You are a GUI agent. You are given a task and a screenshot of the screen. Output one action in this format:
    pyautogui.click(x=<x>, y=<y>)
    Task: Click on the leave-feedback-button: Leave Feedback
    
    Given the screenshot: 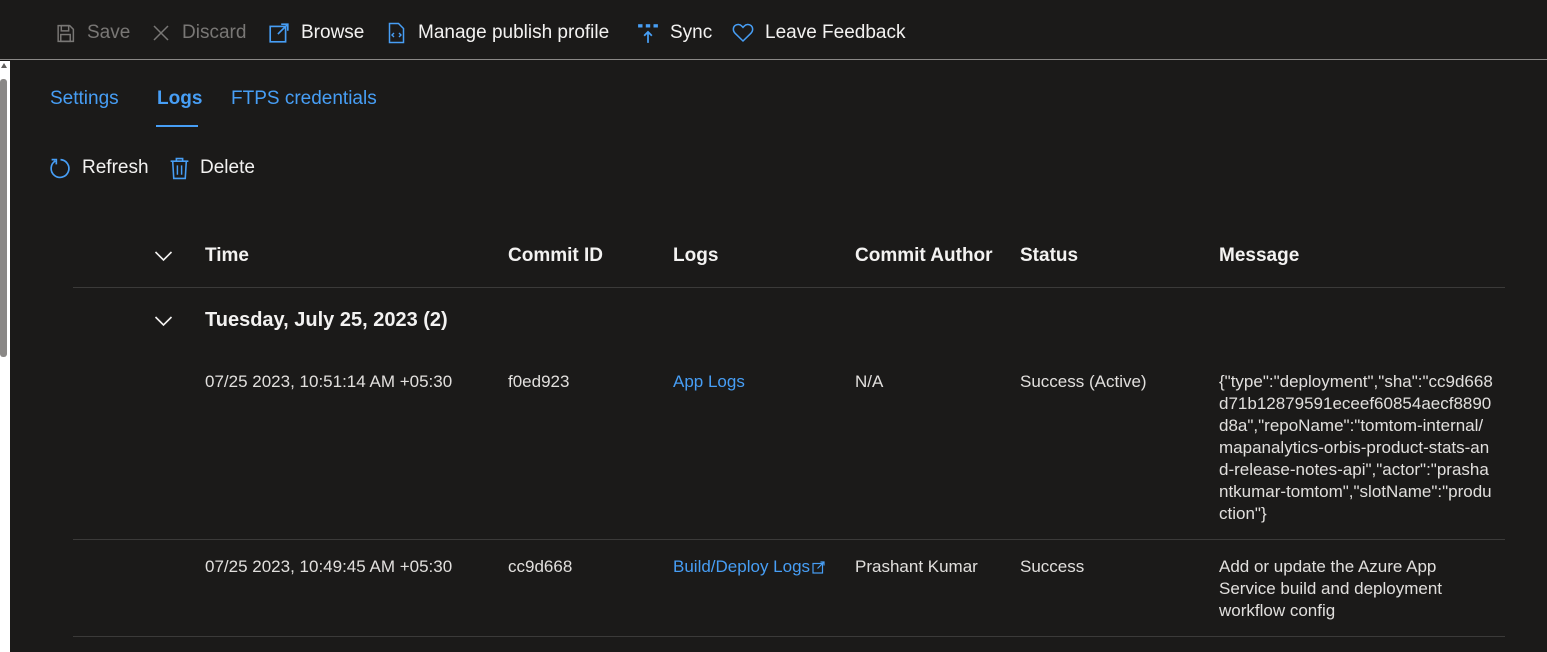 What is the action you would take?
    pyautogui.click(x=819, y=33)
    